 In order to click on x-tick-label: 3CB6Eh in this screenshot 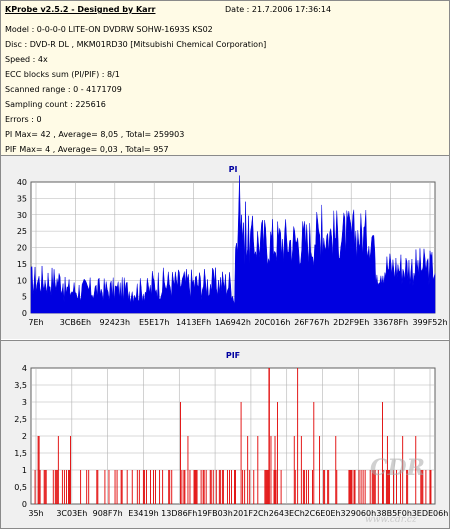, I will do `click(75, 322)`.